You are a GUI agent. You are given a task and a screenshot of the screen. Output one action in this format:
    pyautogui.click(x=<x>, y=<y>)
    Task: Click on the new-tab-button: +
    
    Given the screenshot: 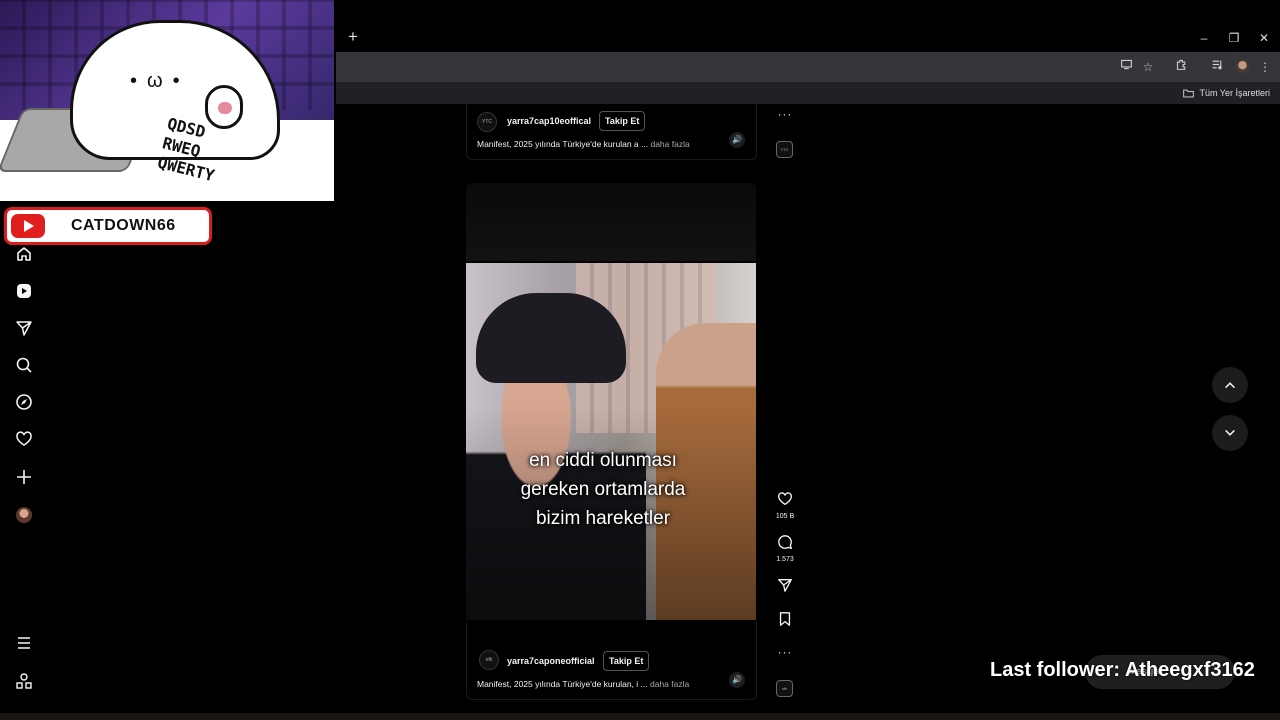 What is the action you would take?
    pyautogui.click(x=353, y=37)
    